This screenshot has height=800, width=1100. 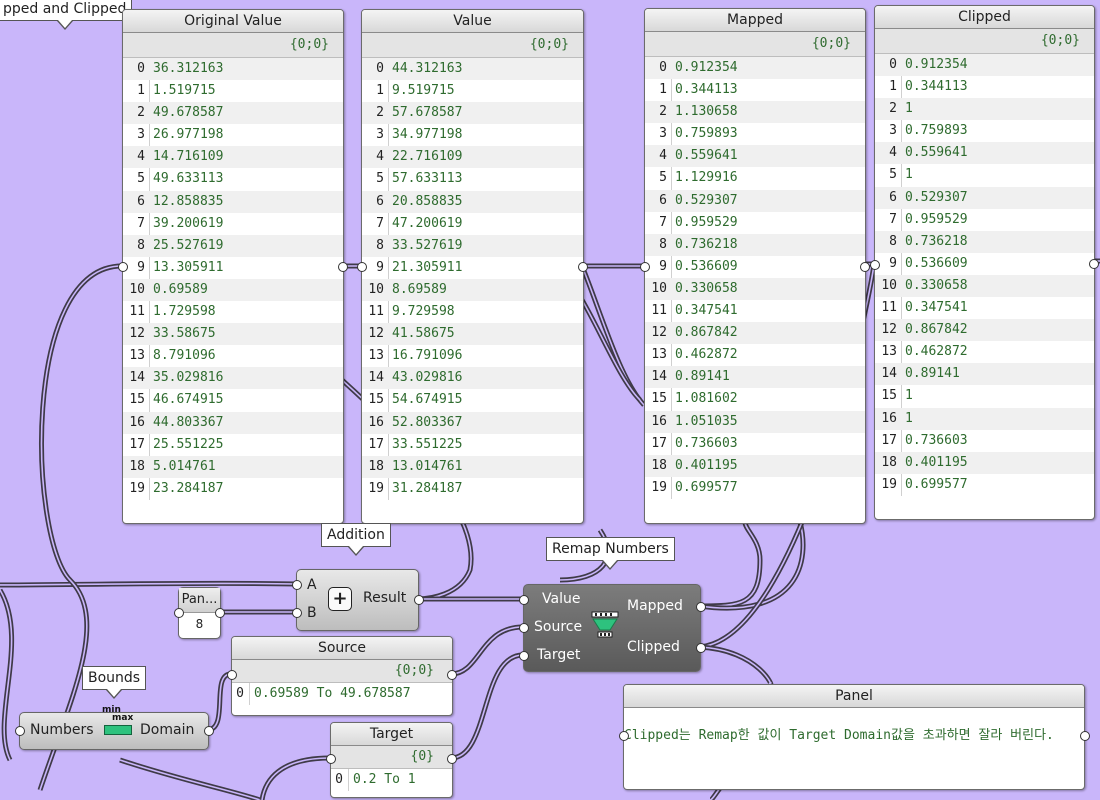 What do you see at coordinates (909, 418) in the screenshot?
I see `item-value: 1` at bounding box center [909, 418].